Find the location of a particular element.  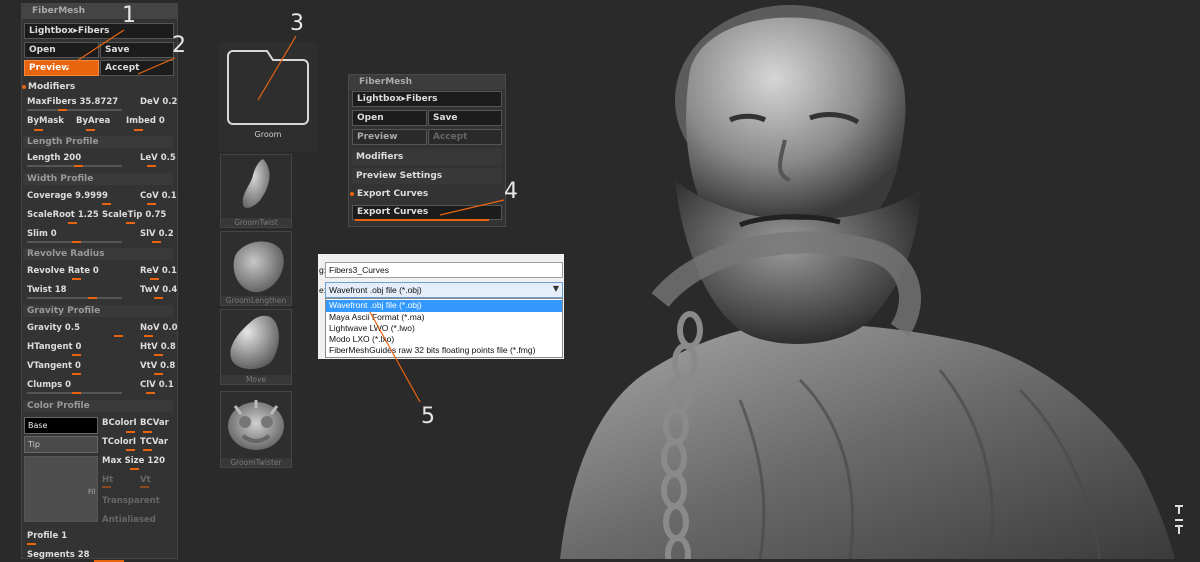

slv-slider: SlV 0.2 is located at coordinates (157, 234).